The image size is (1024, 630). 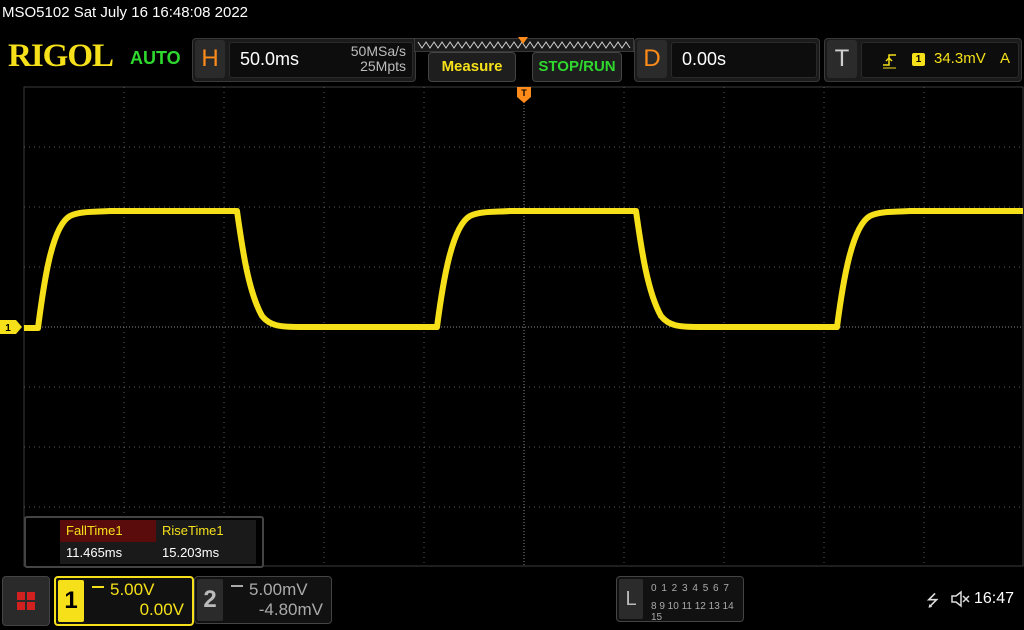 What do you see at coordinates (690, 588) in the screenshot?
I see `digital-channels-low: 0 1 2 3 4 5 6 7` at bounding box center [690, 588].